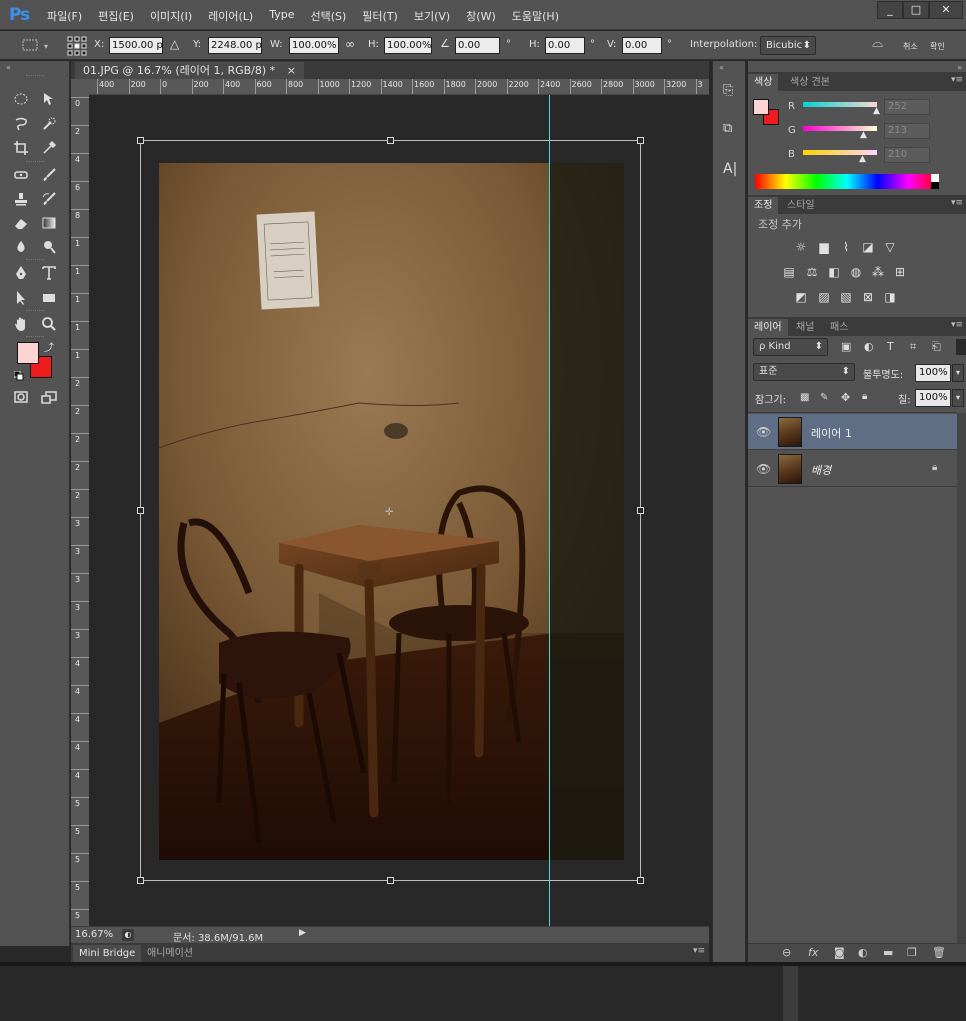 The width and height of the screenshot is (966, 1021). What do you see at coordinates (847, 181) in the screenshot?
I see `color-spectrum-ramp` at bounding box center [847, 181].